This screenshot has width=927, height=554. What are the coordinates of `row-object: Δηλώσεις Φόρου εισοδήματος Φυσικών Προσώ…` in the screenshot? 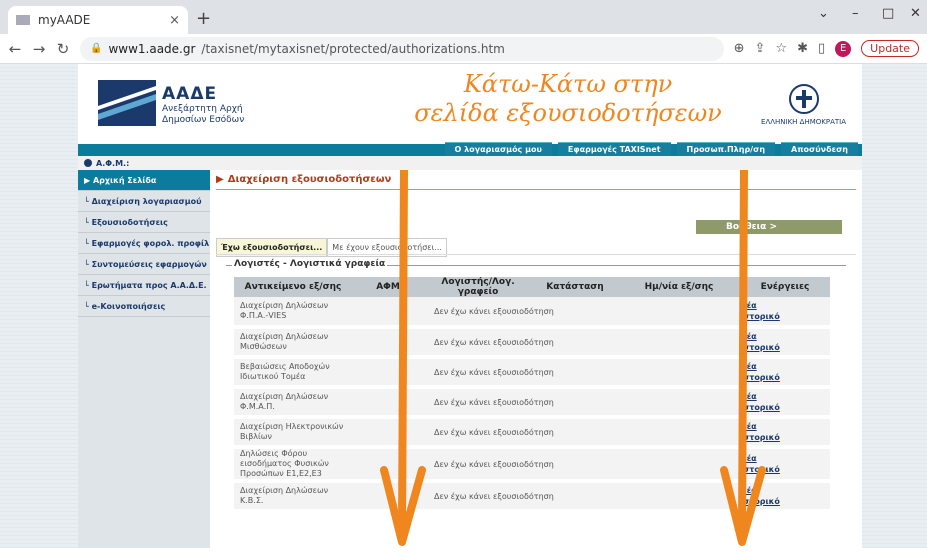 It's located at (293, 465).